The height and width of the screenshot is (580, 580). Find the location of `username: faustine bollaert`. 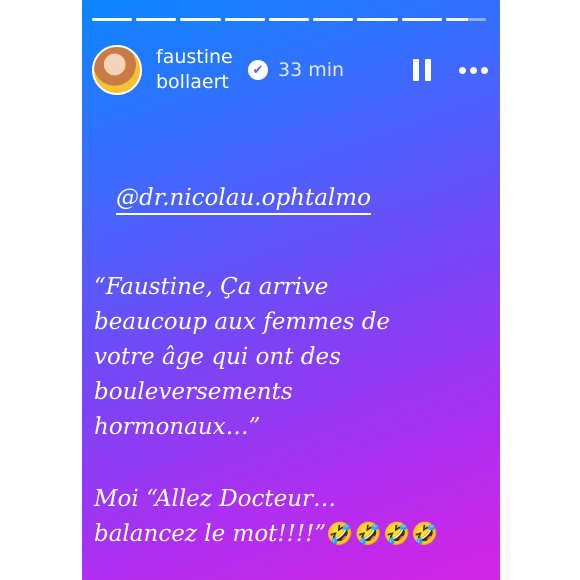

username: faustine bollaert is located at coordinates (199, 70).